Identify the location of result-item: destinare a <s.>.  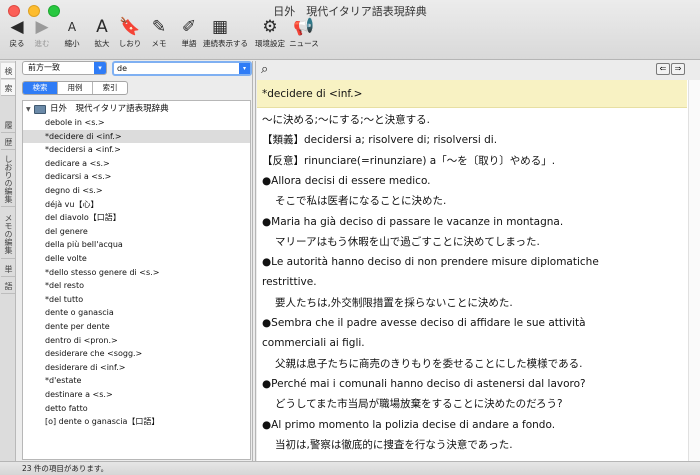
(136, 394).